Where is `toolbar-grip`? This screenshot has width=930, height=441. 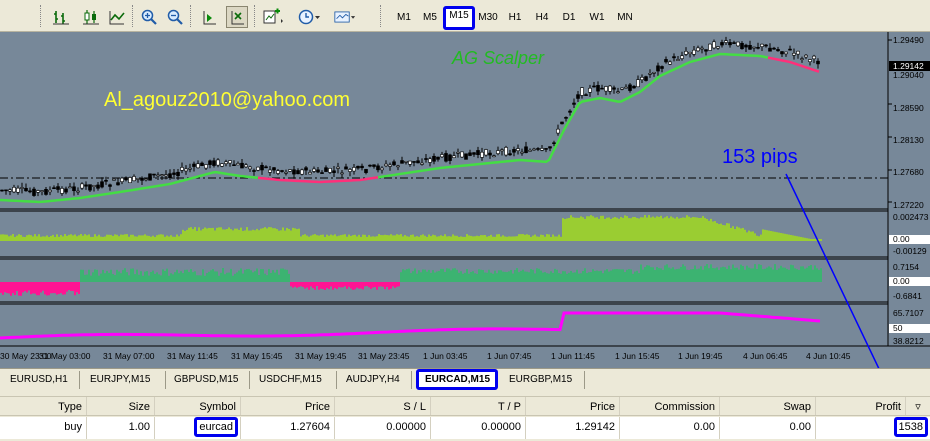
toolbar-grip is located at coordinates (41, 16).